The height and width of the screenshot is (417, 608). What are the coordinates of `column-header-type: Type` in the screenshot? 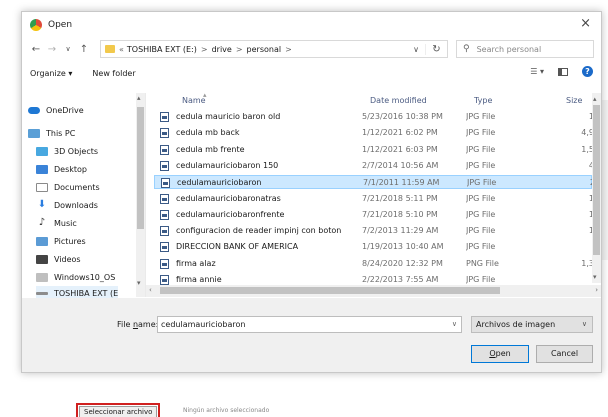 It's located at (483, 100).